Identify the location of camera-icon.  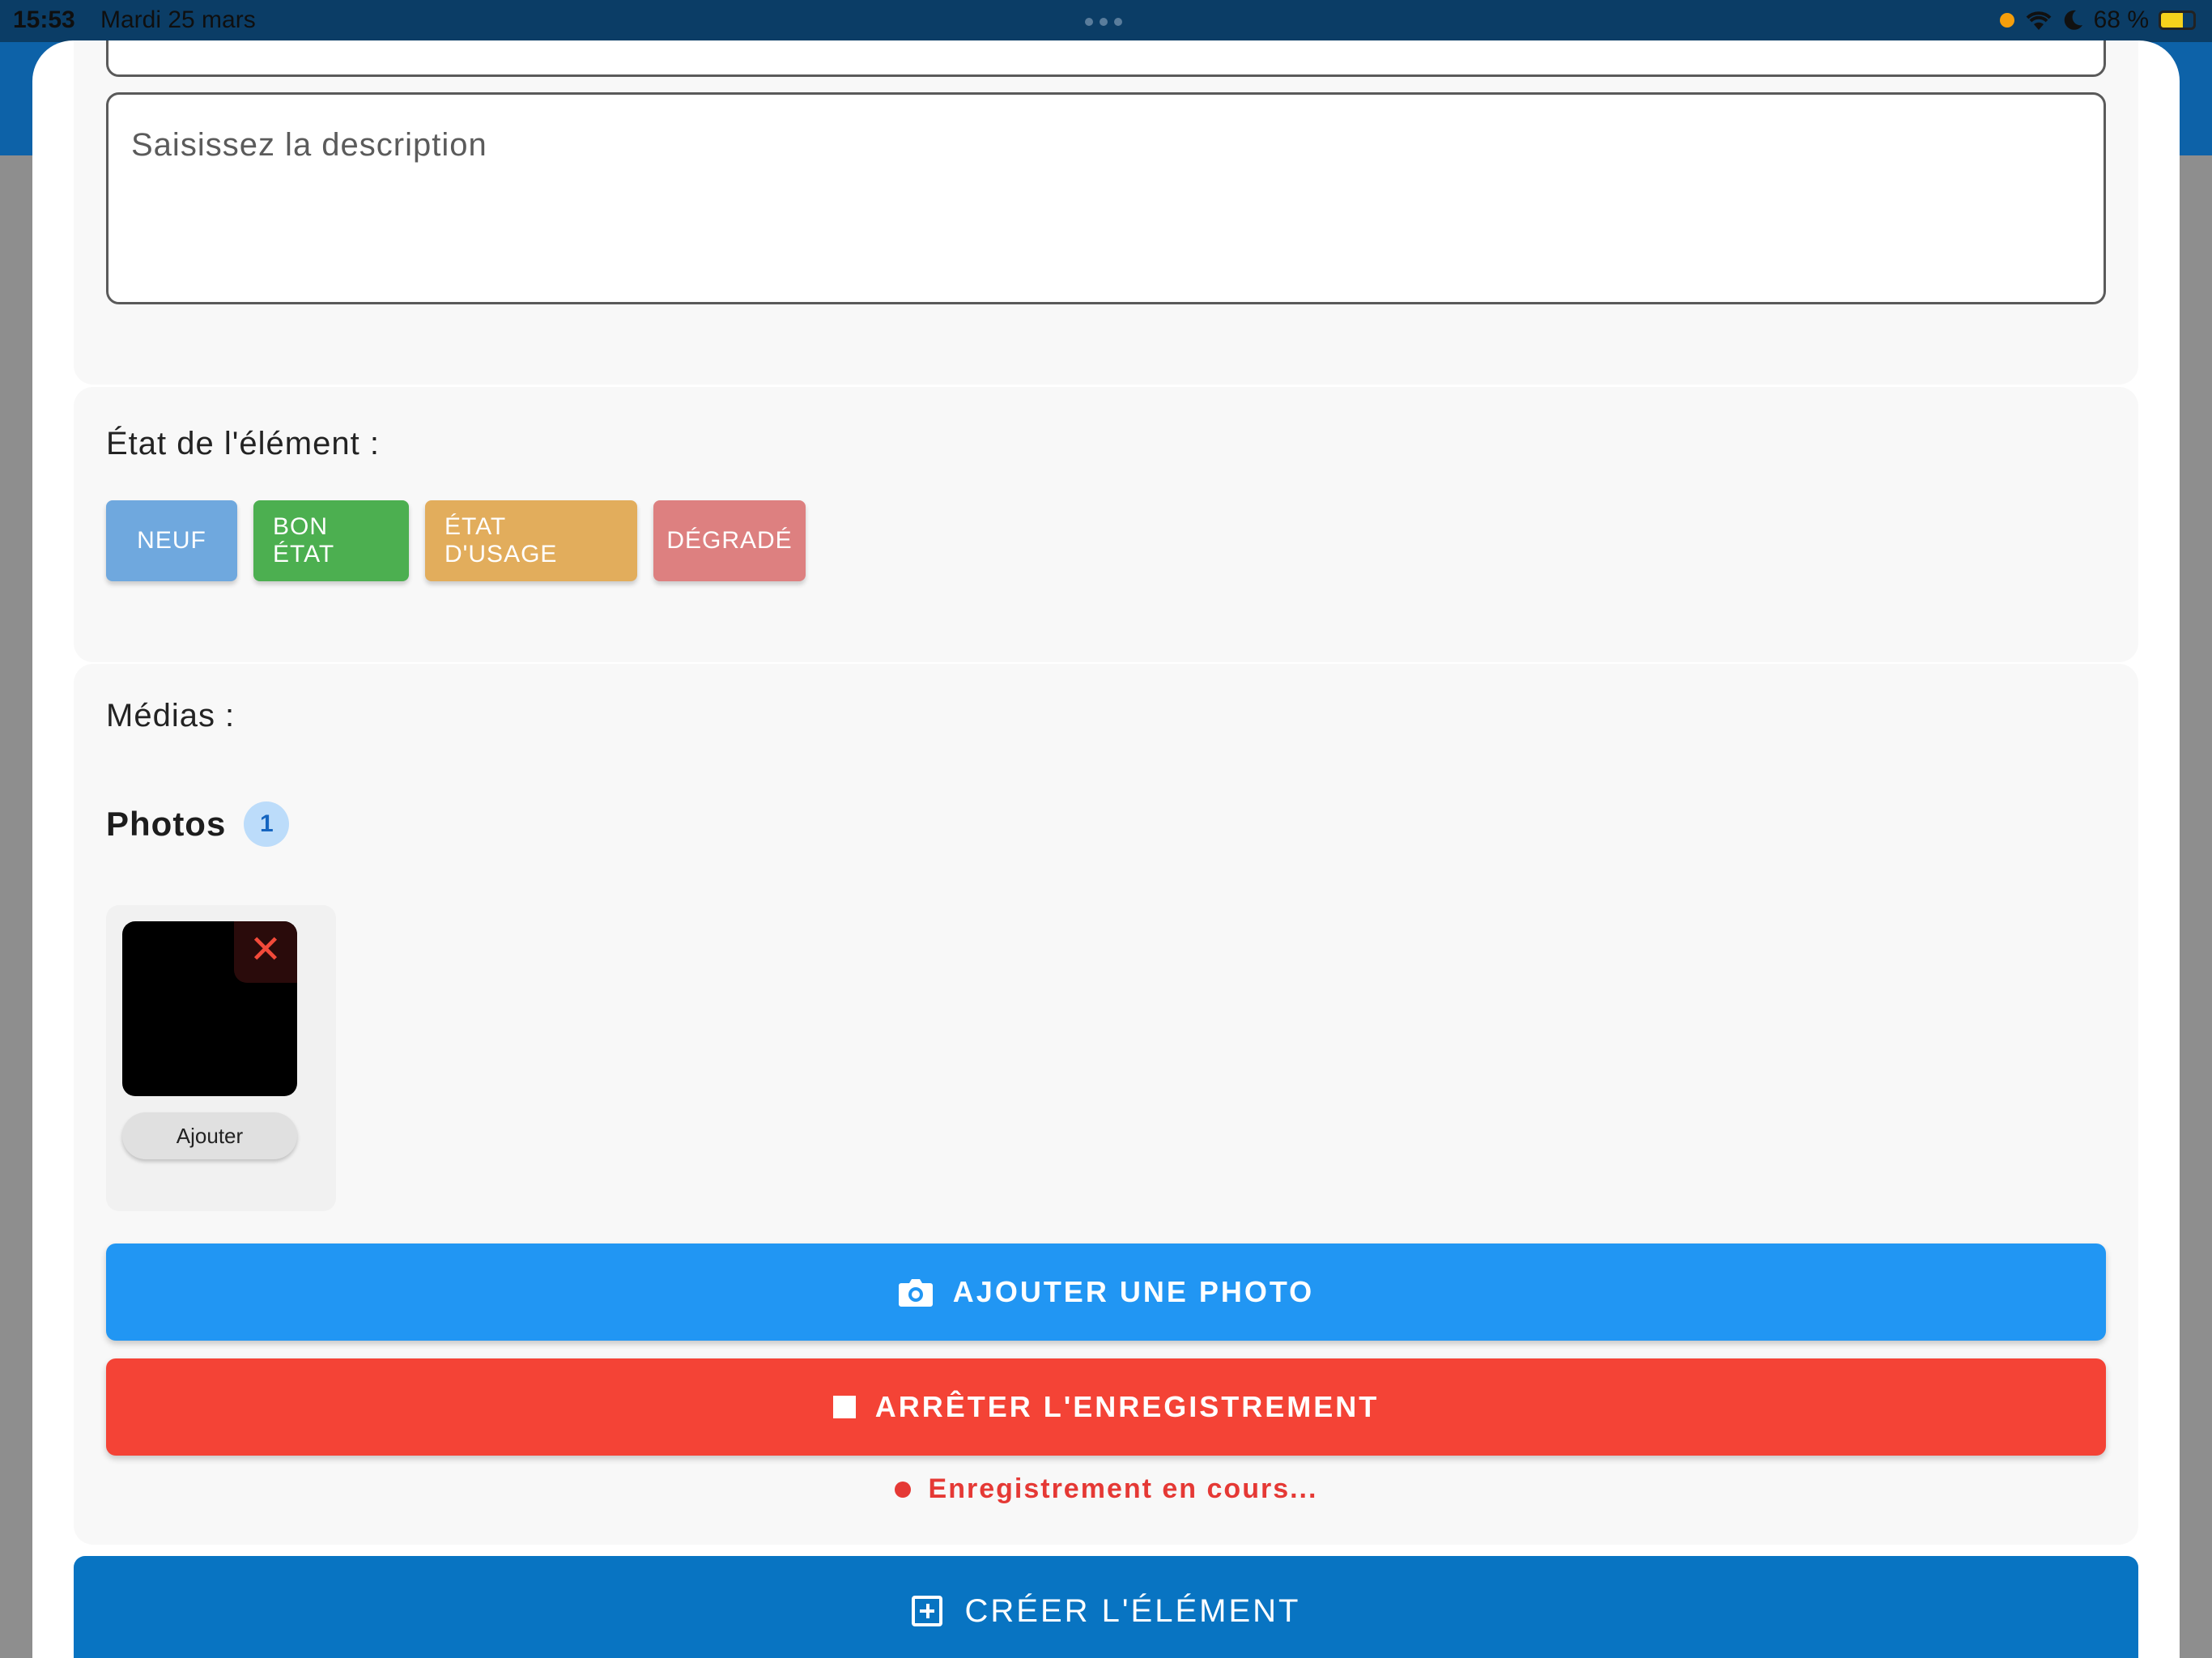
(916, 1293).